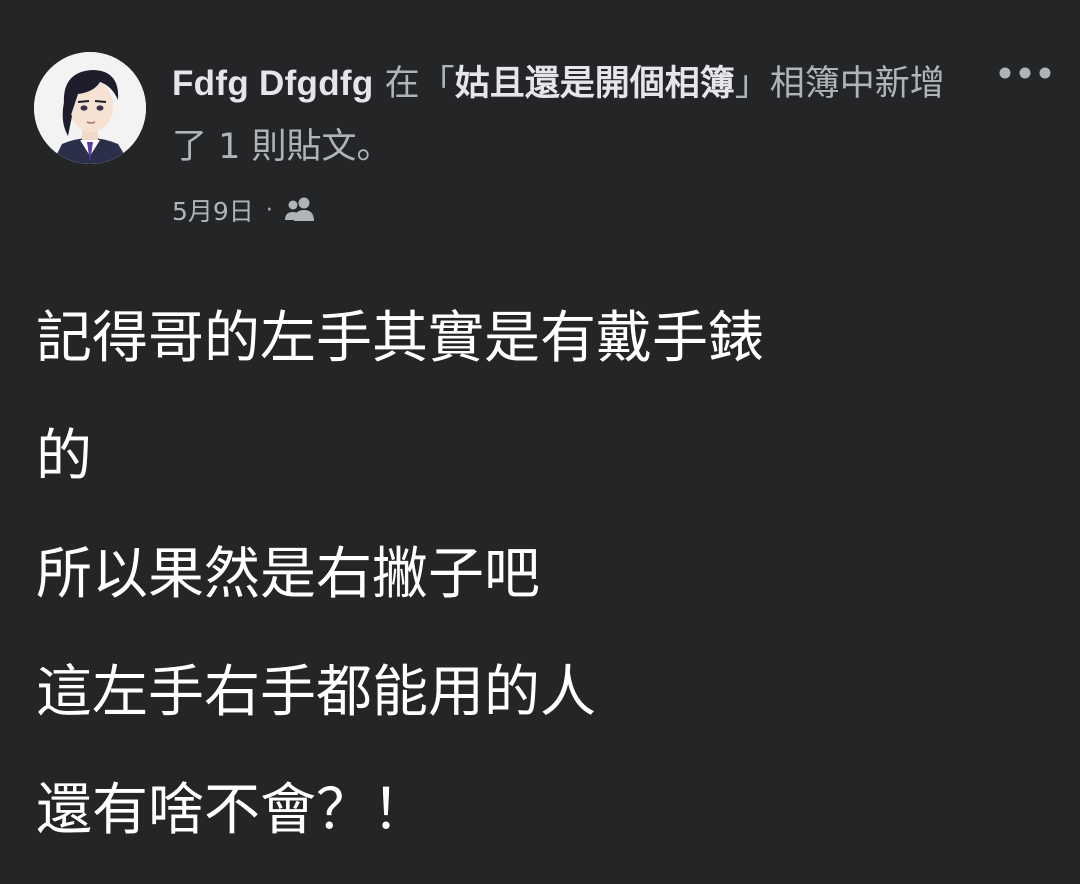 This screenshot has height=884, width=1080. Describe the element at coordinates (64, 456) in the screenshot. I see `post-line: 的` at that location.